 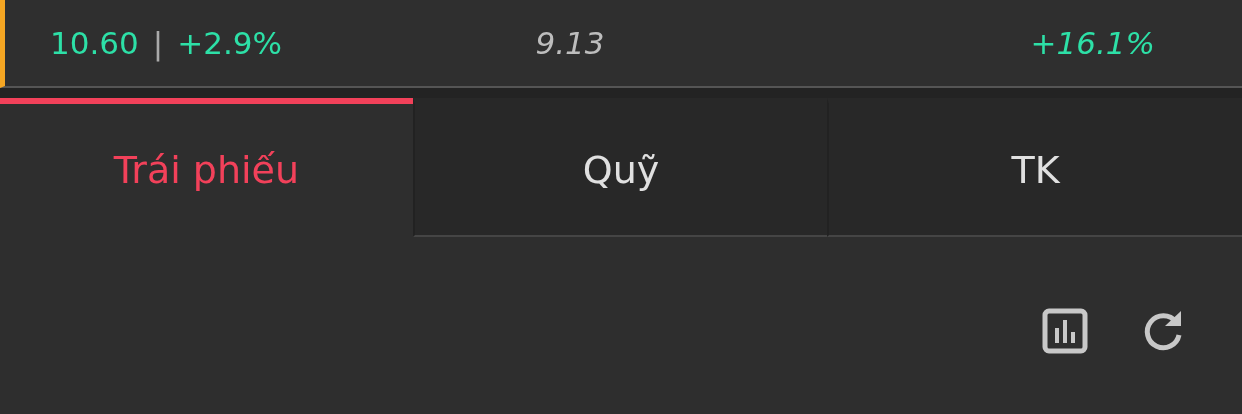 What do you see at coordinates (620, 167) in the screenshot?
I see `tab: Quỹ` at bounding box center [620, 167].